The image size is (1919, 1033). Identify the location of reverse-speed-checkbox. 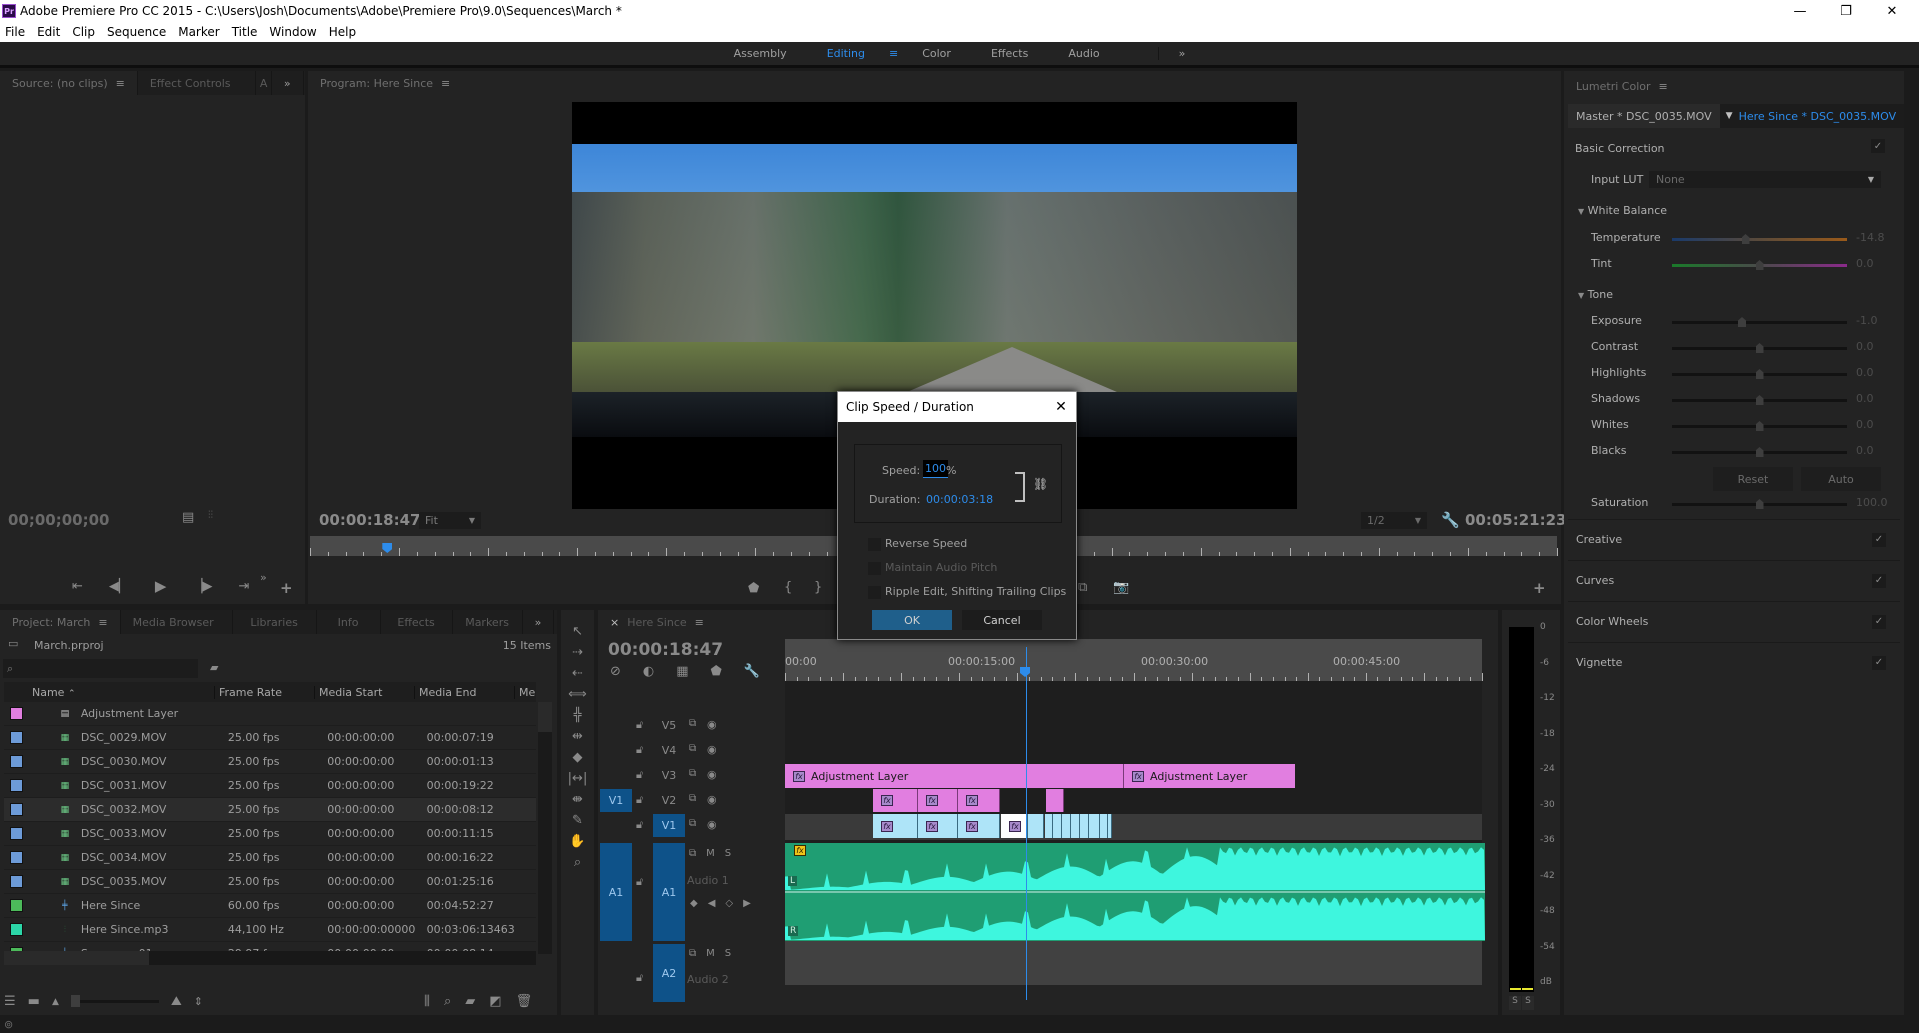
(874, 544).